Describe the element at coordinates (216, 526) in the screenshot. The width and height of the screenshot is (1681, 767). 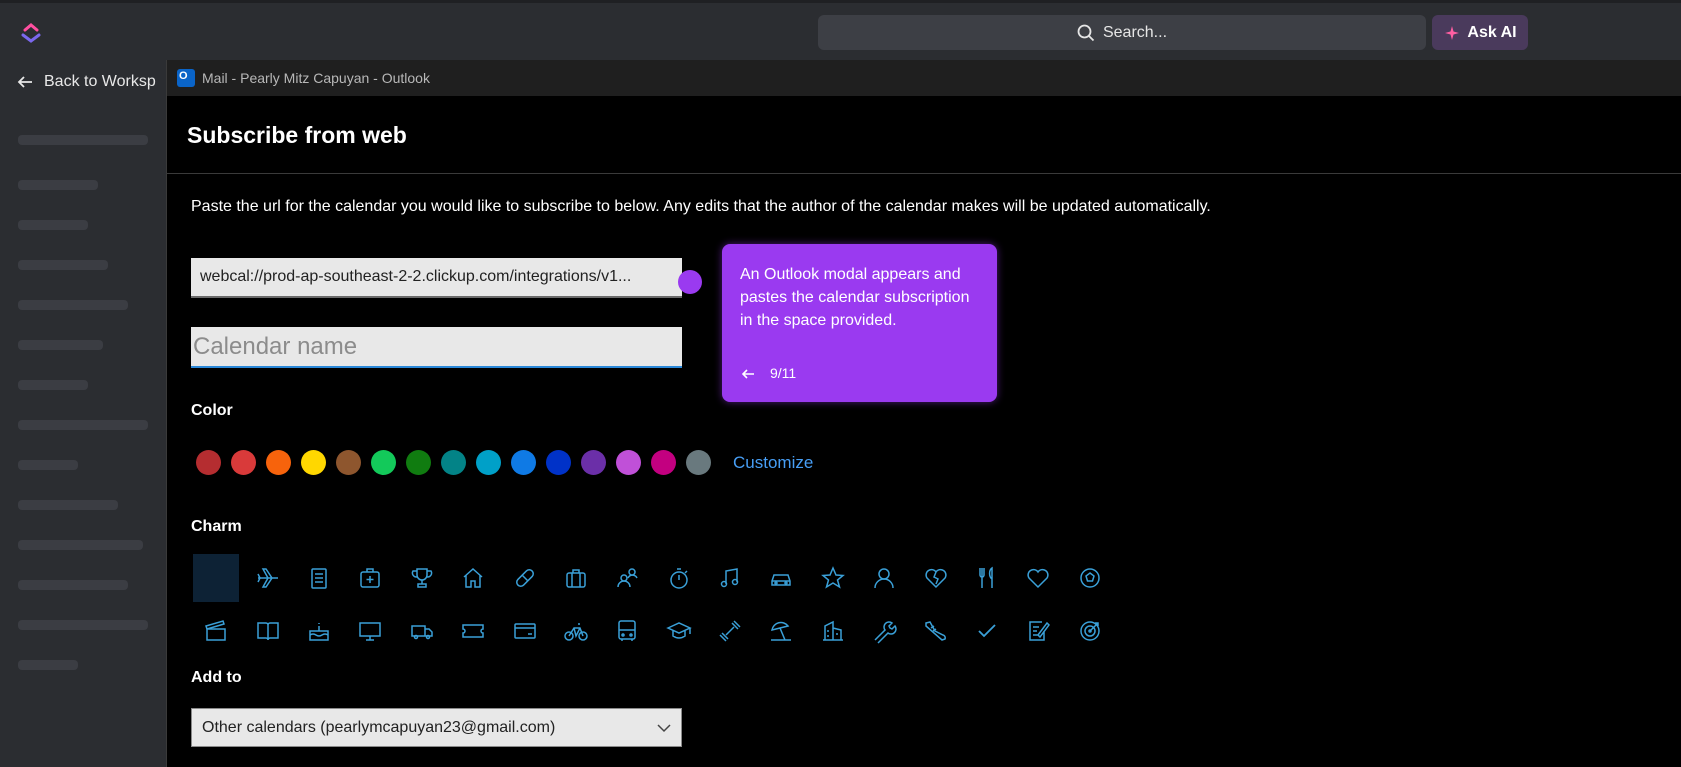
I see `charm-label: Charm` at that location.